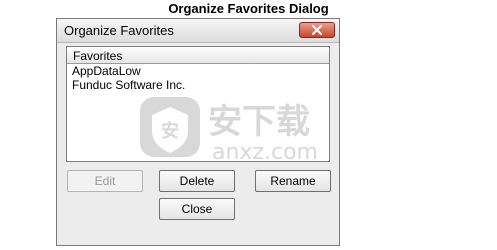  Describe the element at coordinates (197, 181) in the screenshot. I see `delete-button: Delete` at that location.